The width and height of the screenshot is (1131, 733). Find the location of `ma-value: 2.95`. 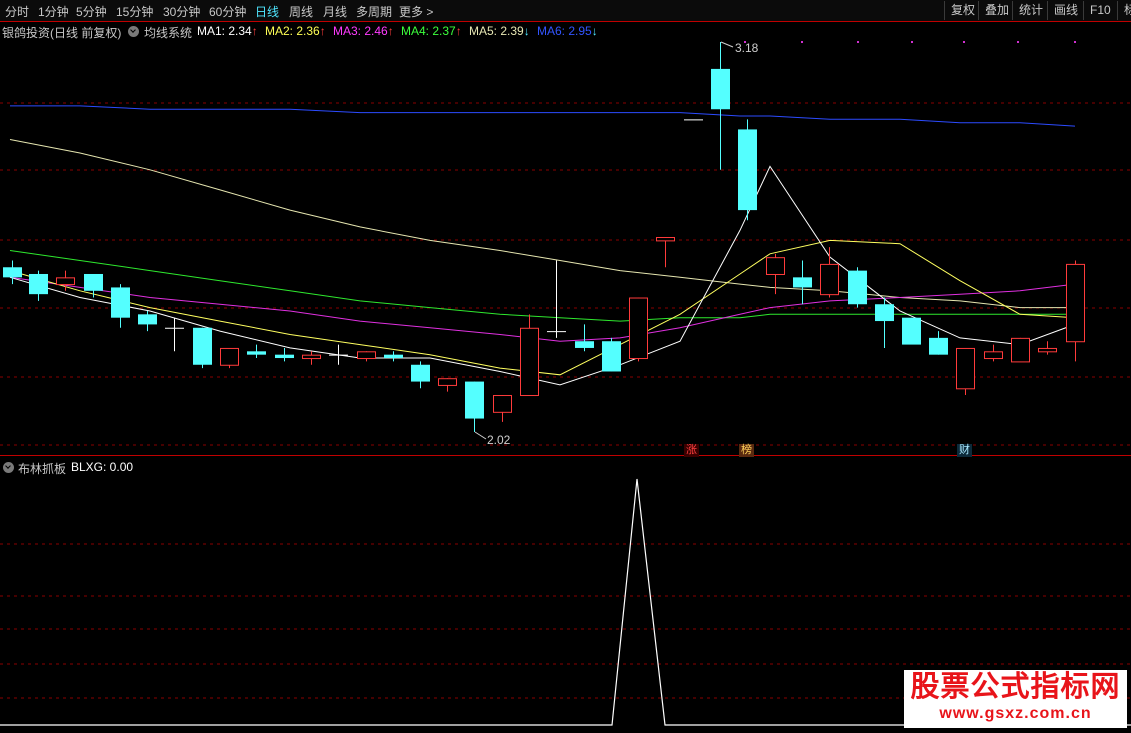

ma-value: 2.95 is located at coordinates (580, 31).